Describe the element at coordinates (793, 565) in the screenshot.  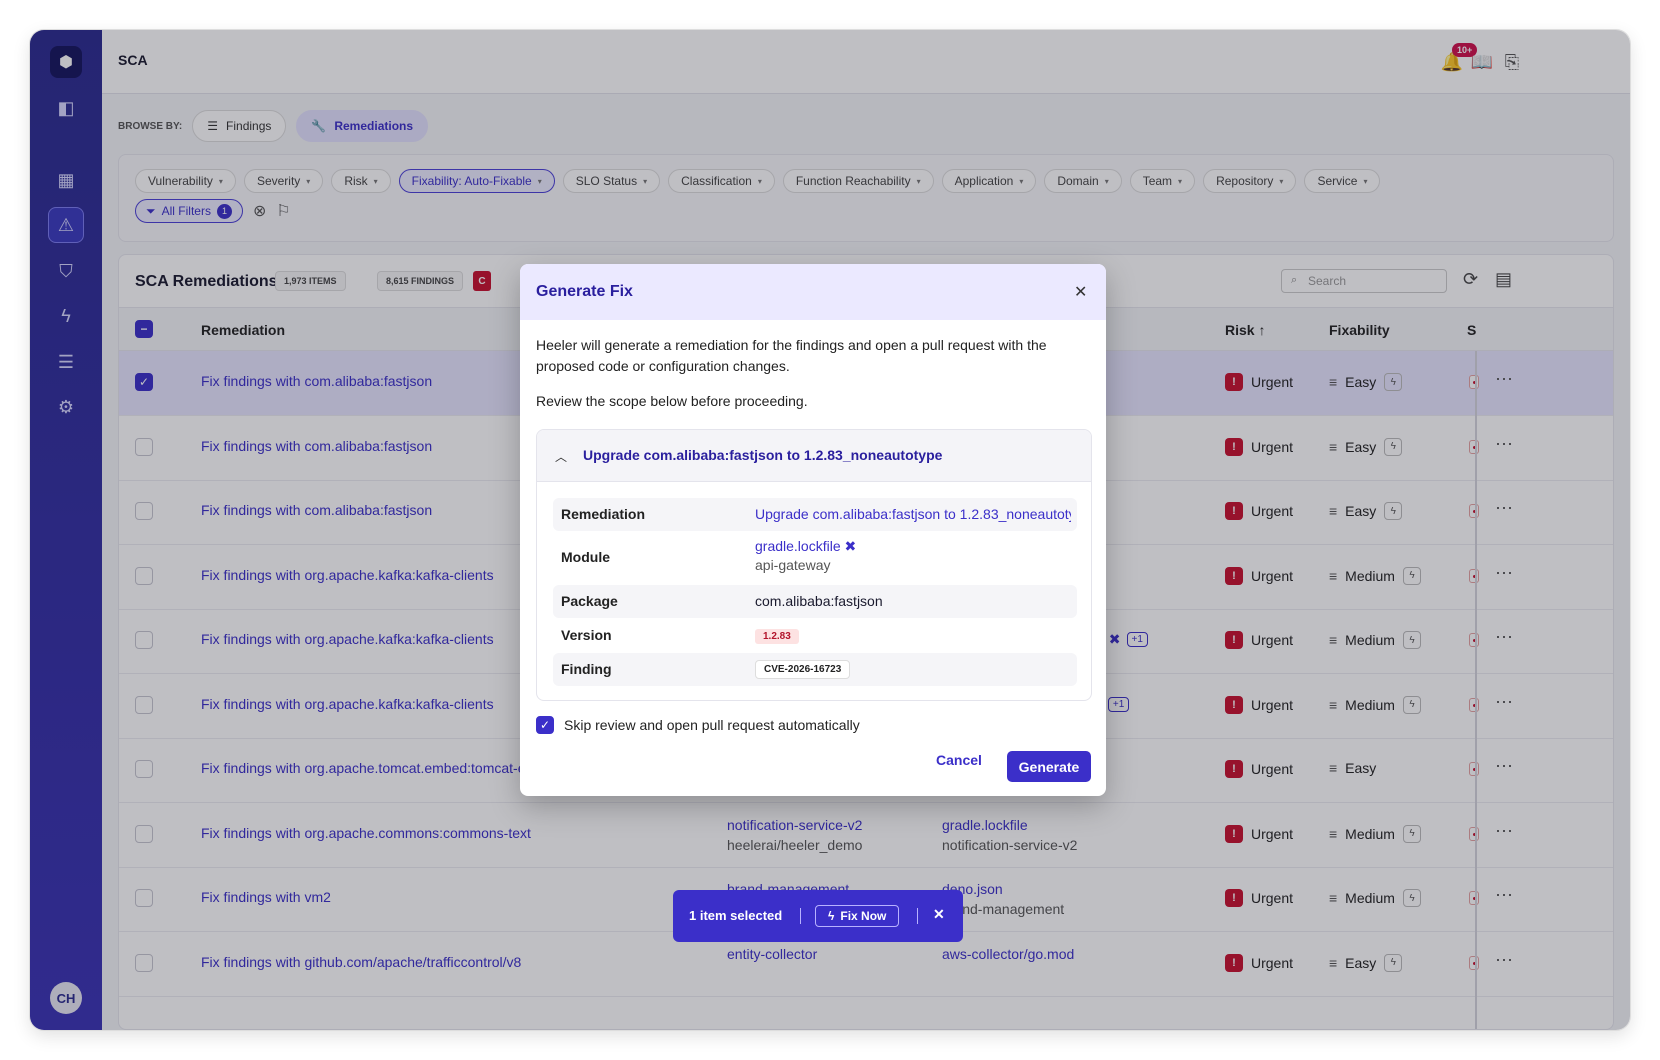
I see `module-sub: api-gateway` at that location.